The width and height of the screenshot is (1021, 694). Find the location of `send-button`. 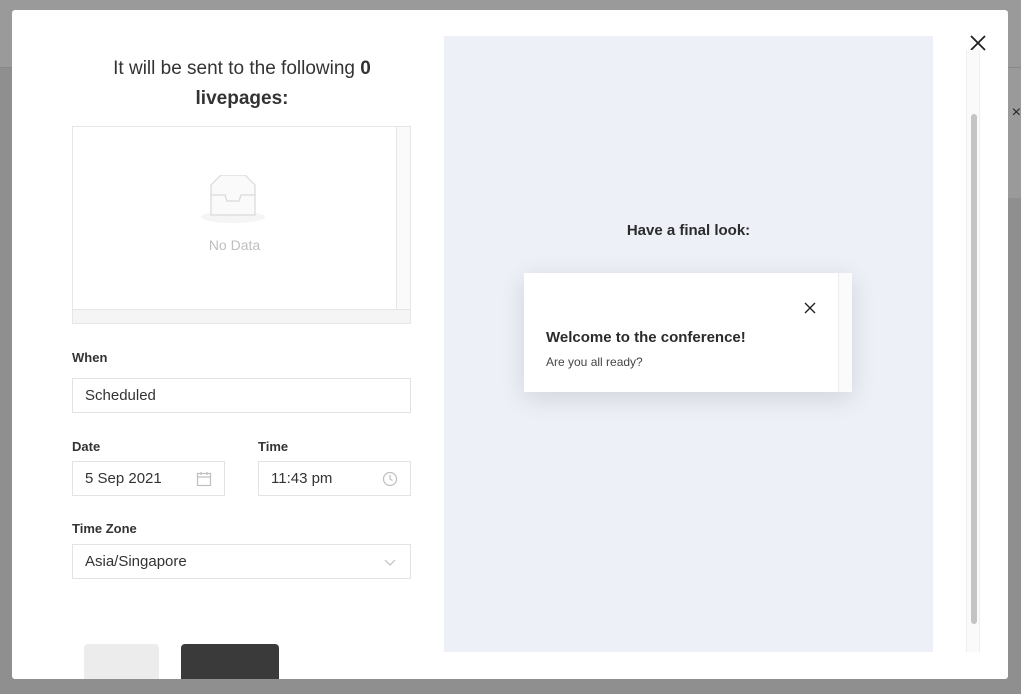

send-button is located at coordinates (230, 661).